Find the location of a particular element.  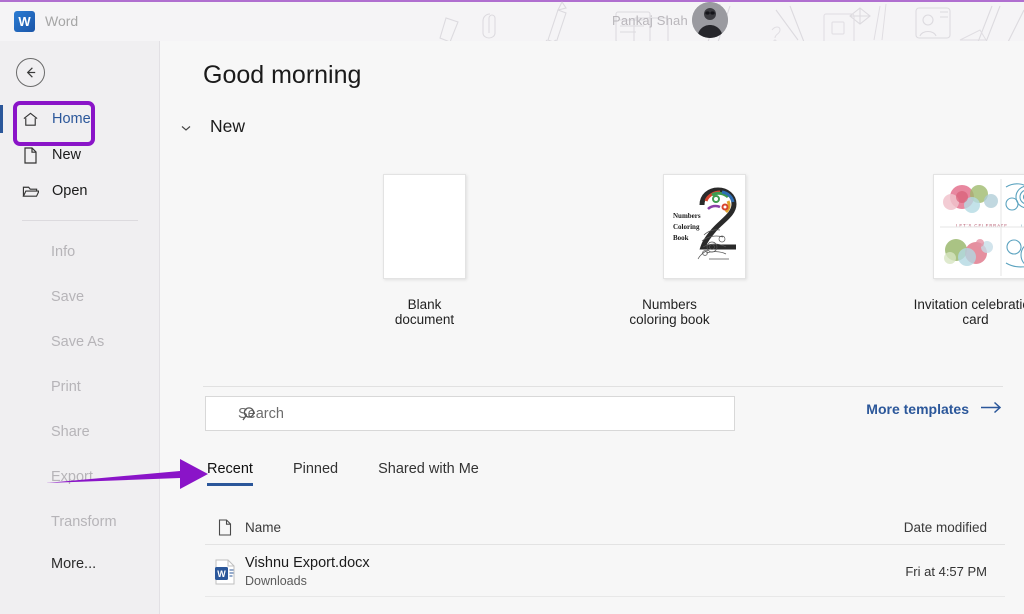

tab-pinned: Pinned is located at coordinates (315, 473).